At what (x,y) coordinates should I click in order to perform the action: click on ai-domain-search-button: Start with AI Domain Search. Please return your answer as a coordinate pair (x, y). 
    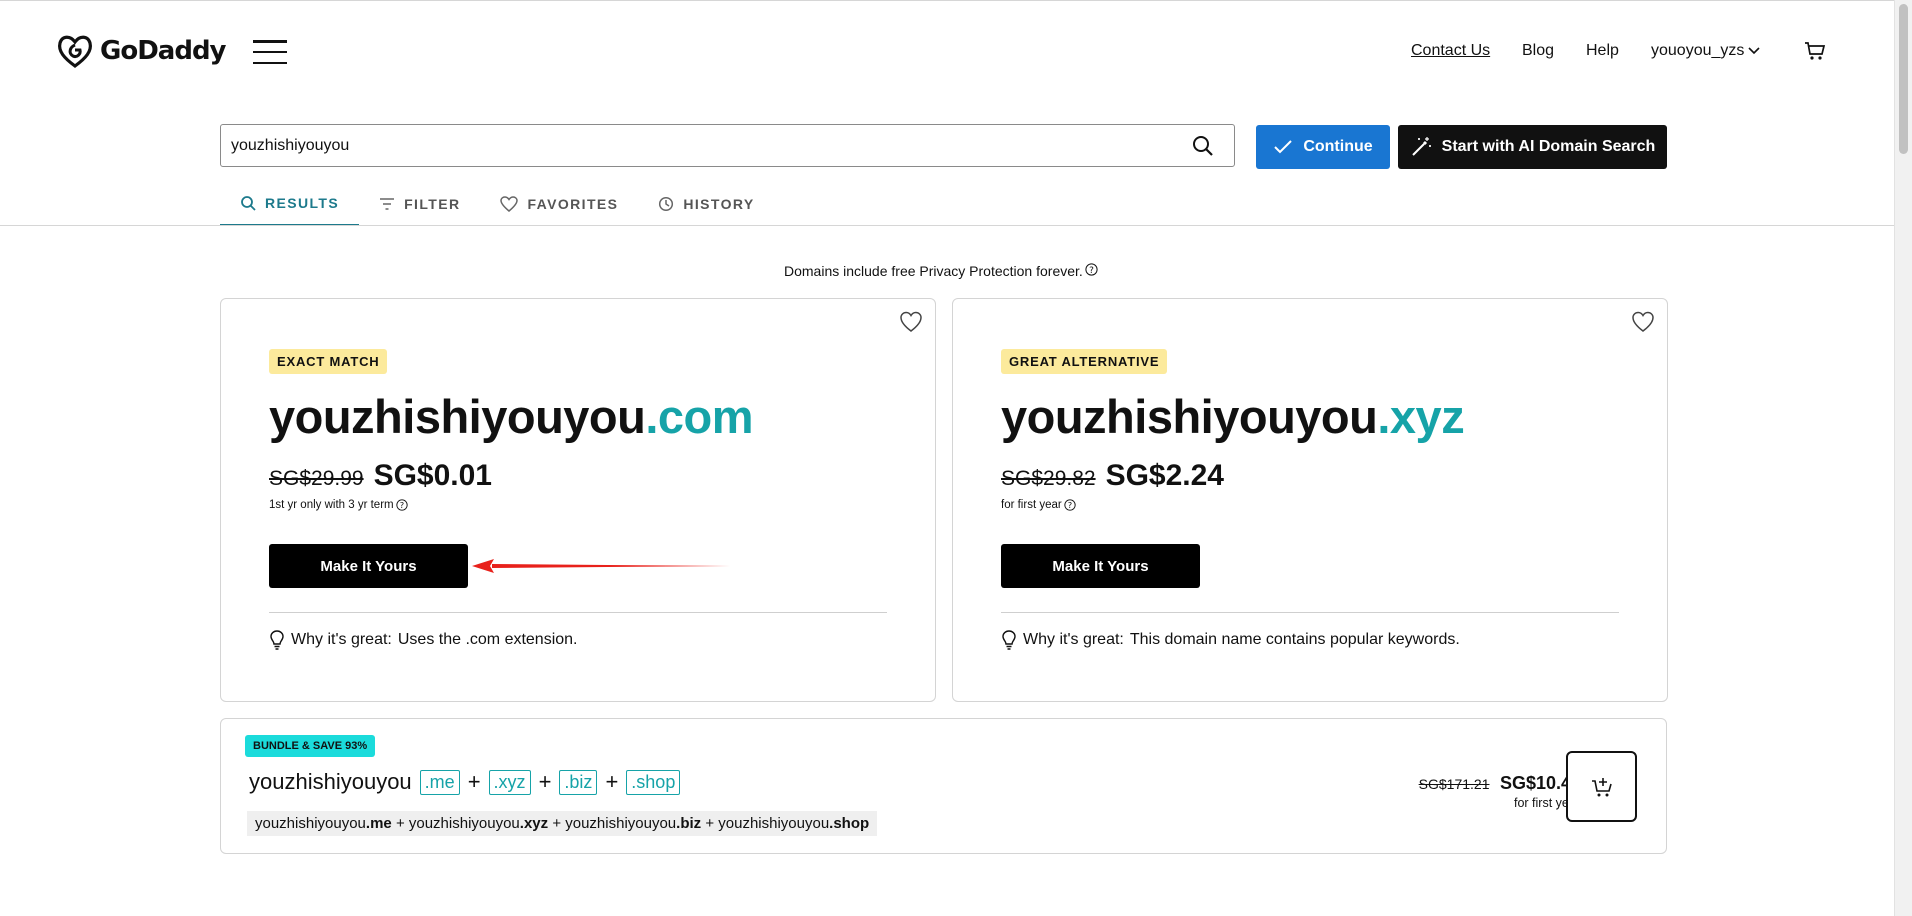
    Looking at the image, I should click on (1532, 147).